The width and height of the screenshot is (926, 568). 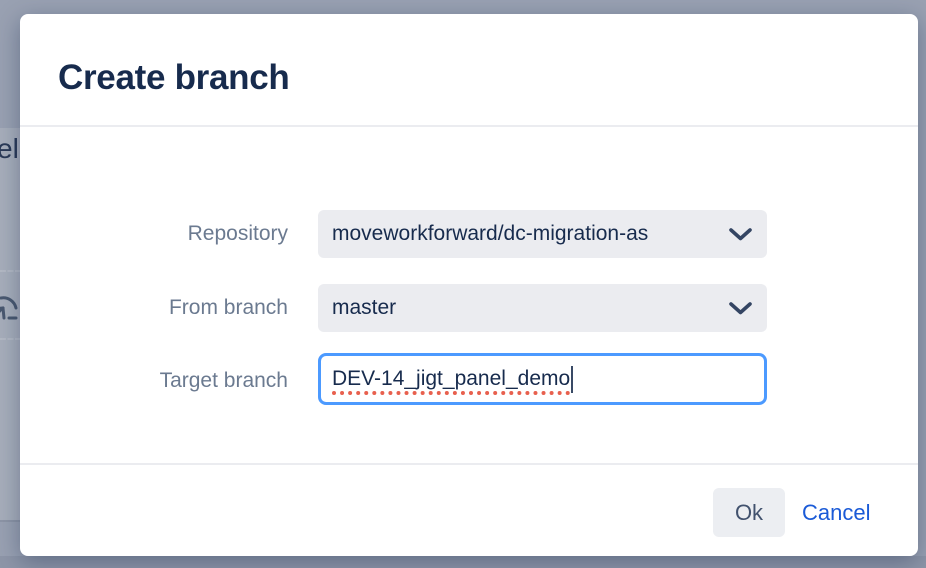 I want to click on from-branch-label: From branch, so click(x=228, y=307).